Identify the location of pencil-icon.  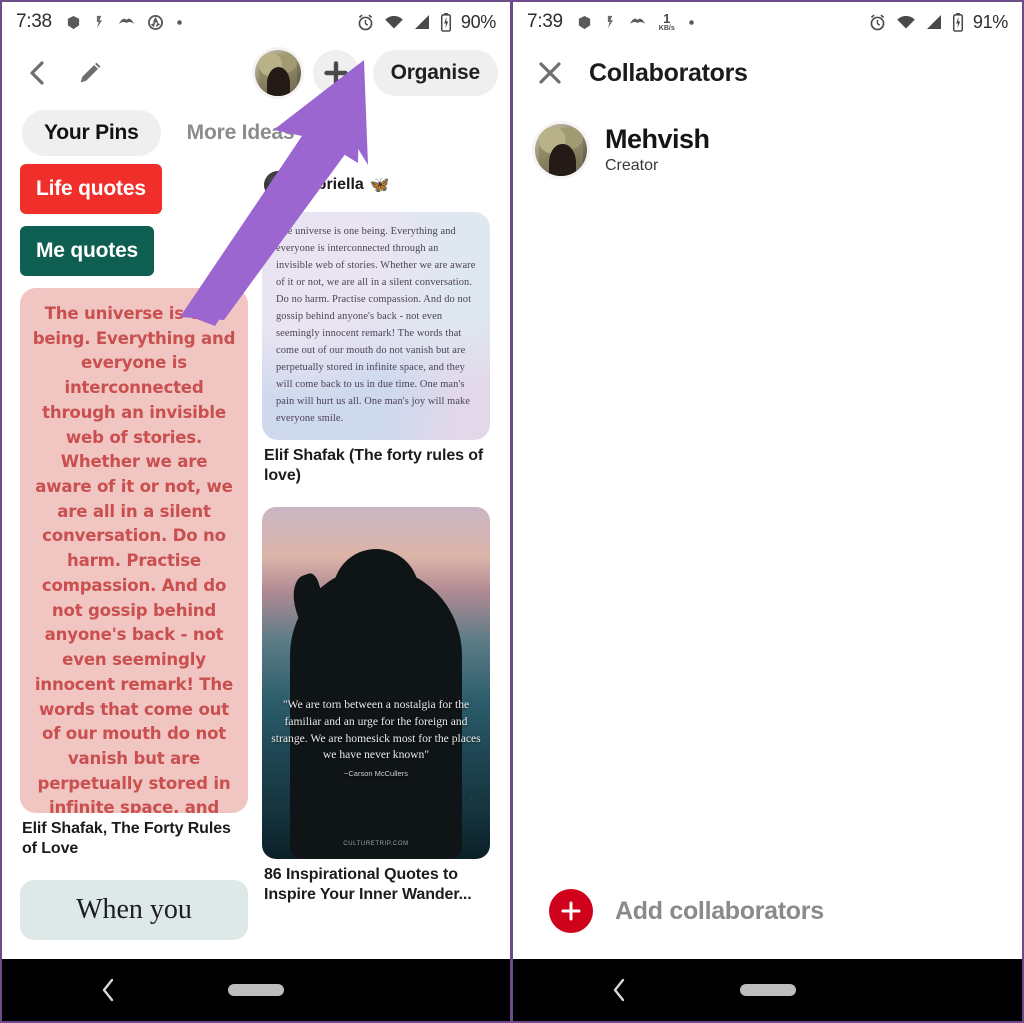
(90, 73).